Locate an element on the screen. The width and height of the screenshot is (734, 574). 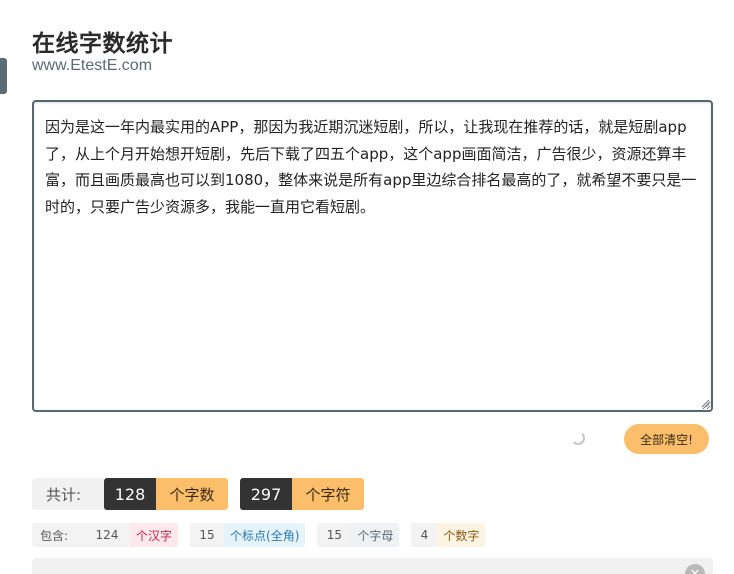
char-count-value: 297 is located at coordinates (266, 494).